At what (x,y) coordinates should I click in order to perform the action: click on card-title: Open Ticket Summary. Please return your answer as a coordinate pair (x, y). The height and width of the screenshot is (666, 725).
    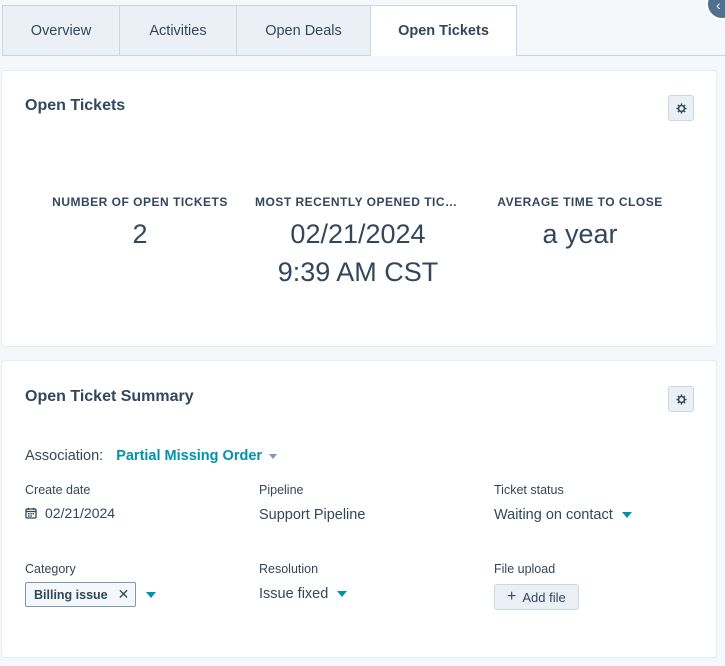
    Looking at the image, I should click on (109, 396).